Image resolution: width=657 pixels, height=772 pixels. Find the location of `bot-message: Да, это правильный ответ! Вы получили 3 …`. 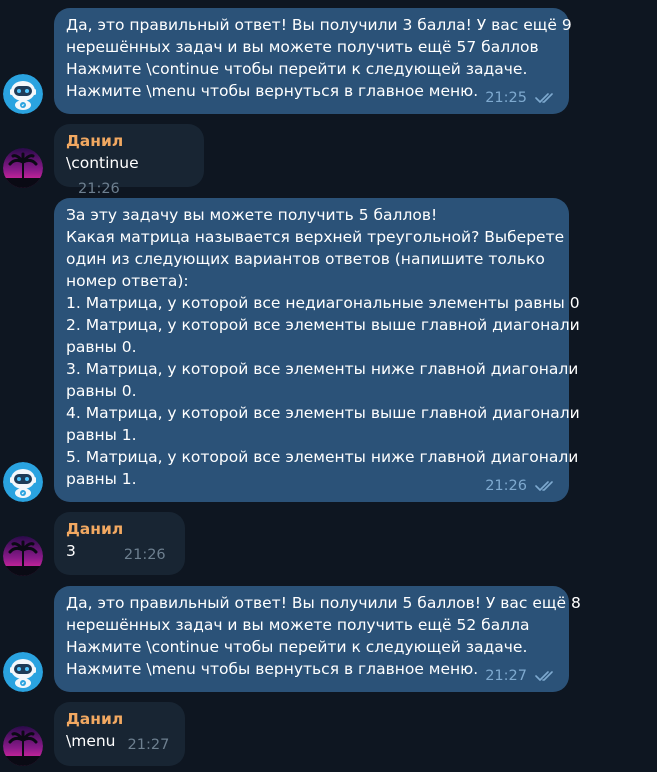

bot-message: Да, это правильный ответ! Вы получили 3 … is located at coordinates (313, 61).